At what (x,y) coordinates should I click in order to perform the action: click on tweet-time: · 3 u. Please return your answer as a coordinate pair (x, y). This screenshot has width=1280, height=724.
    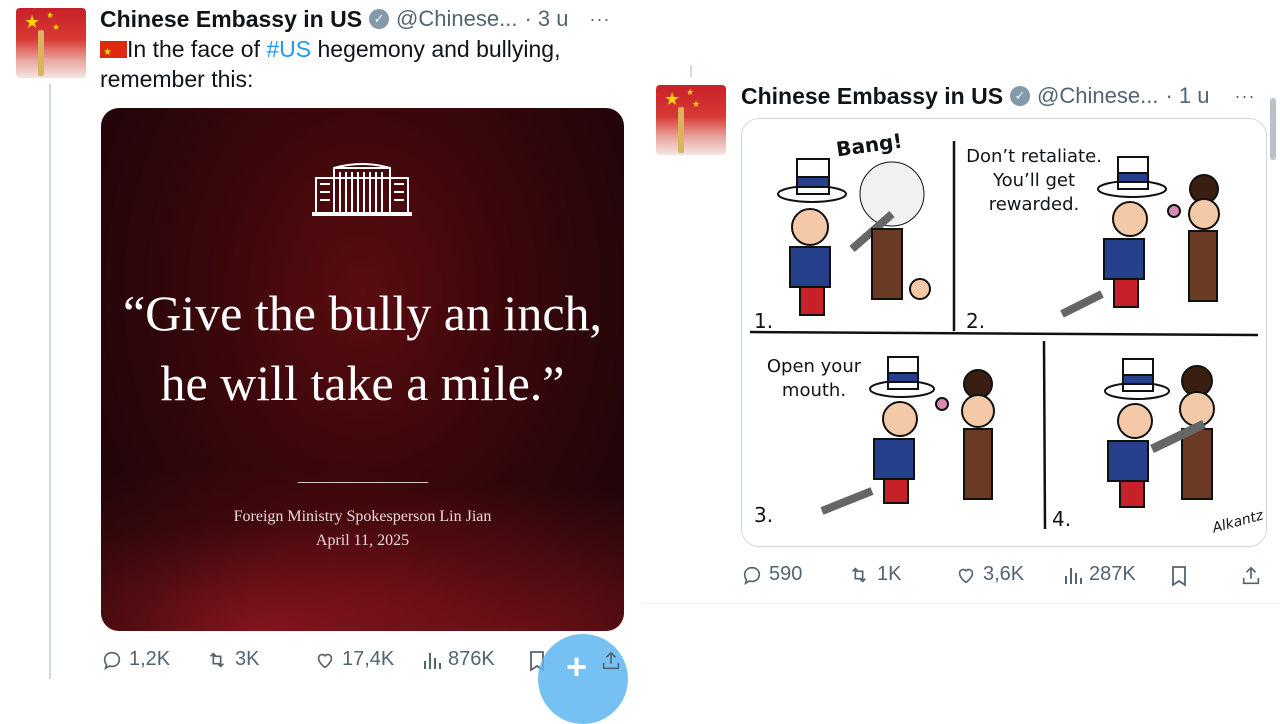
    Looking at the image, I should click on (546, 19).